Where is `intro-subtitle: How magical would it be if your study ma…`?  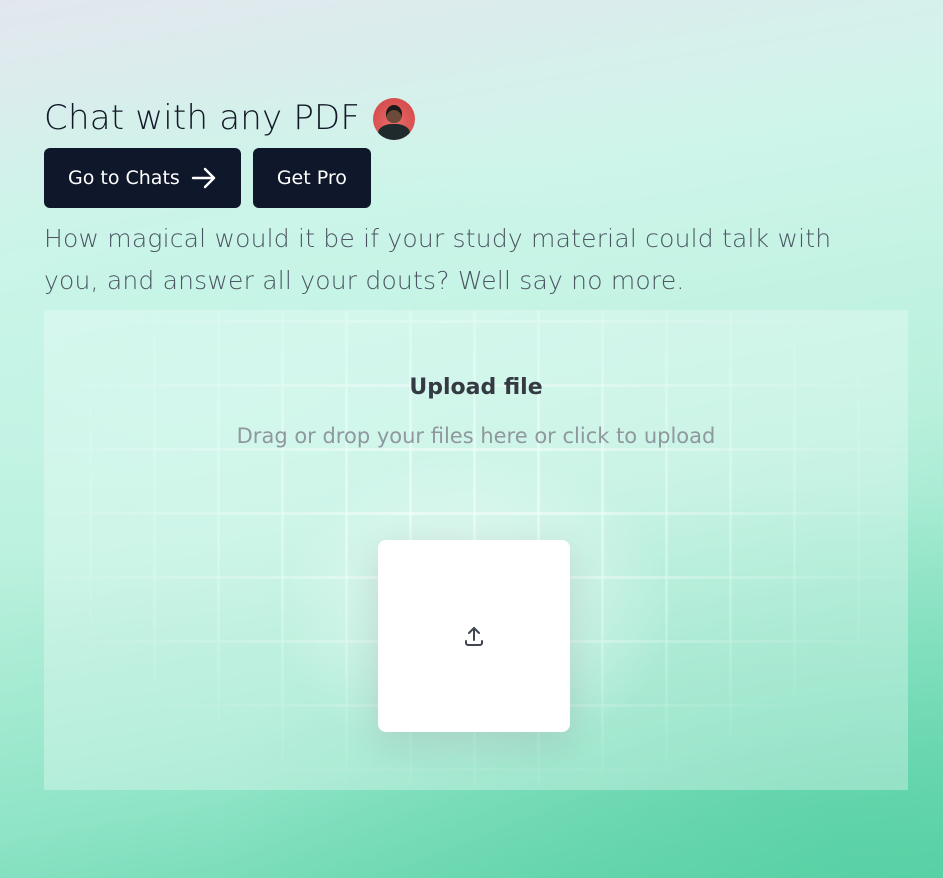 intro-subtitle: How magical would it be if your study ma… is located at coordinates (438, 259).